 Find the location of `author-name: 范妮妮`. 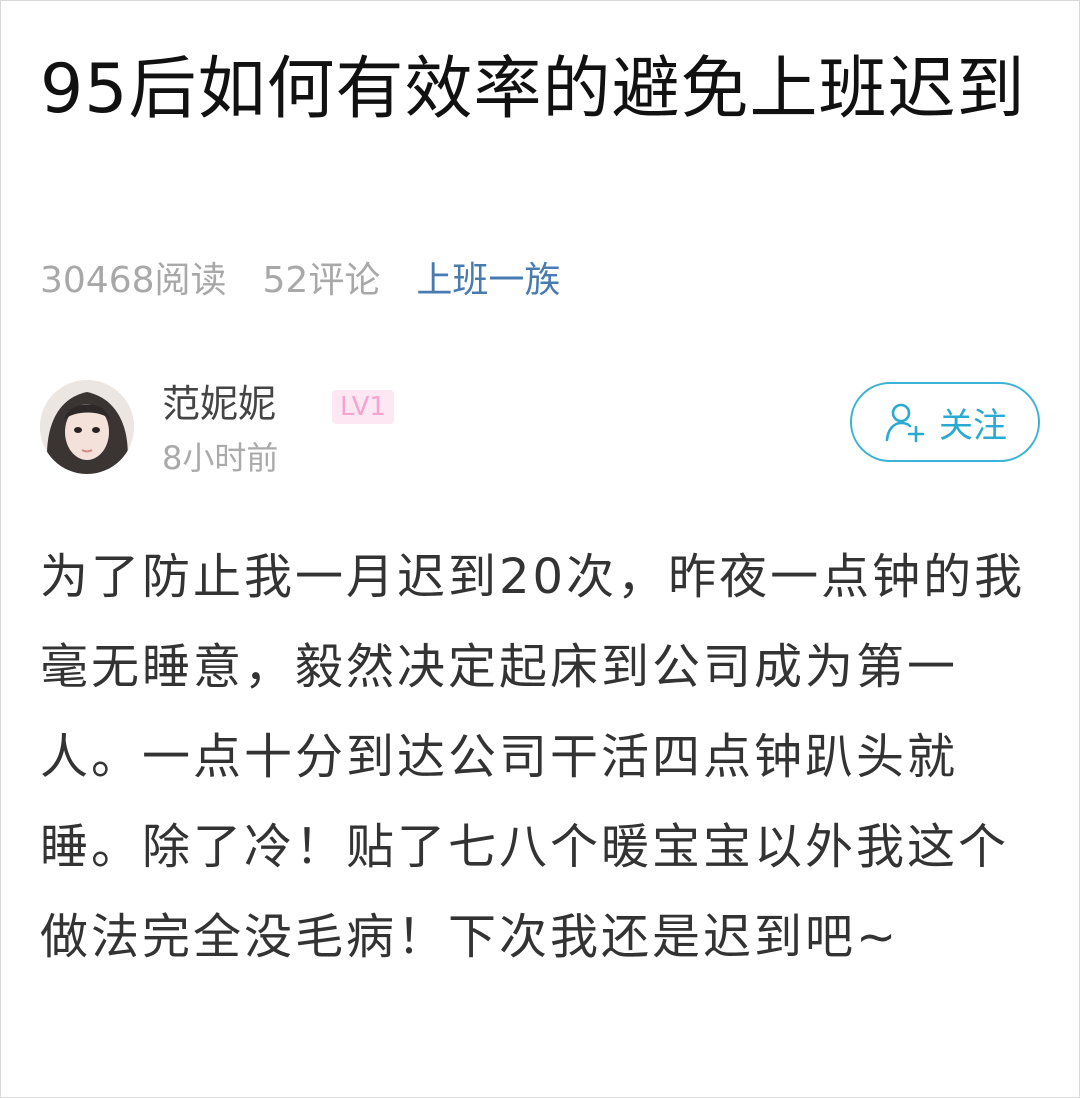

author-name: 范妮妮 is located at coordinates (219, 404).